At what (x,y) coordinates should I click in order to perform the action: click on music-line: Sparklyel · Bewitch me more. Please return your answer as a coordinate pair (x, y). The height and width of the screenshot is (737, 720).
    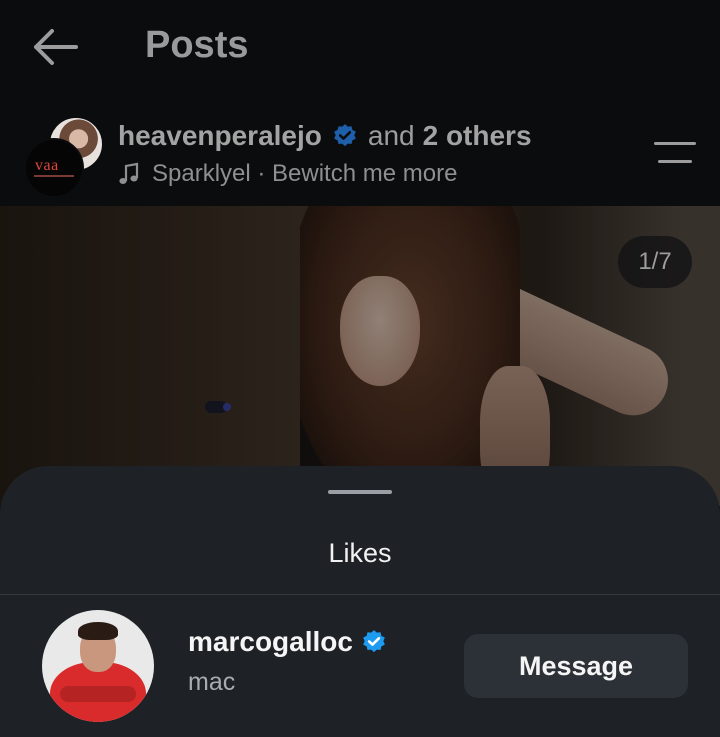
    Looking at the image, I should click on (287, 174).